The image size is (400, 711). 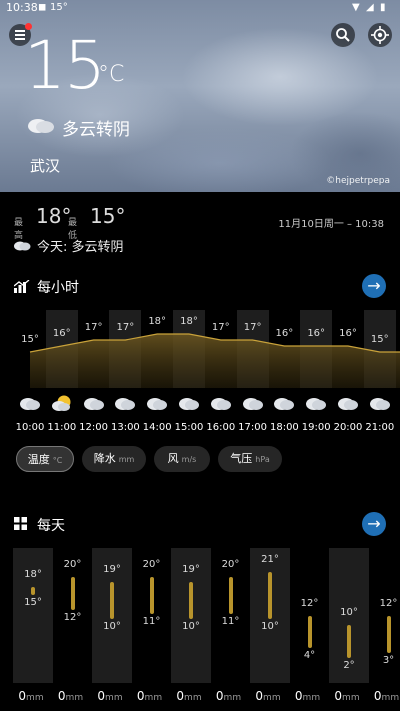 I want to click on city-name: 武汉, so click(x=45, y=165).